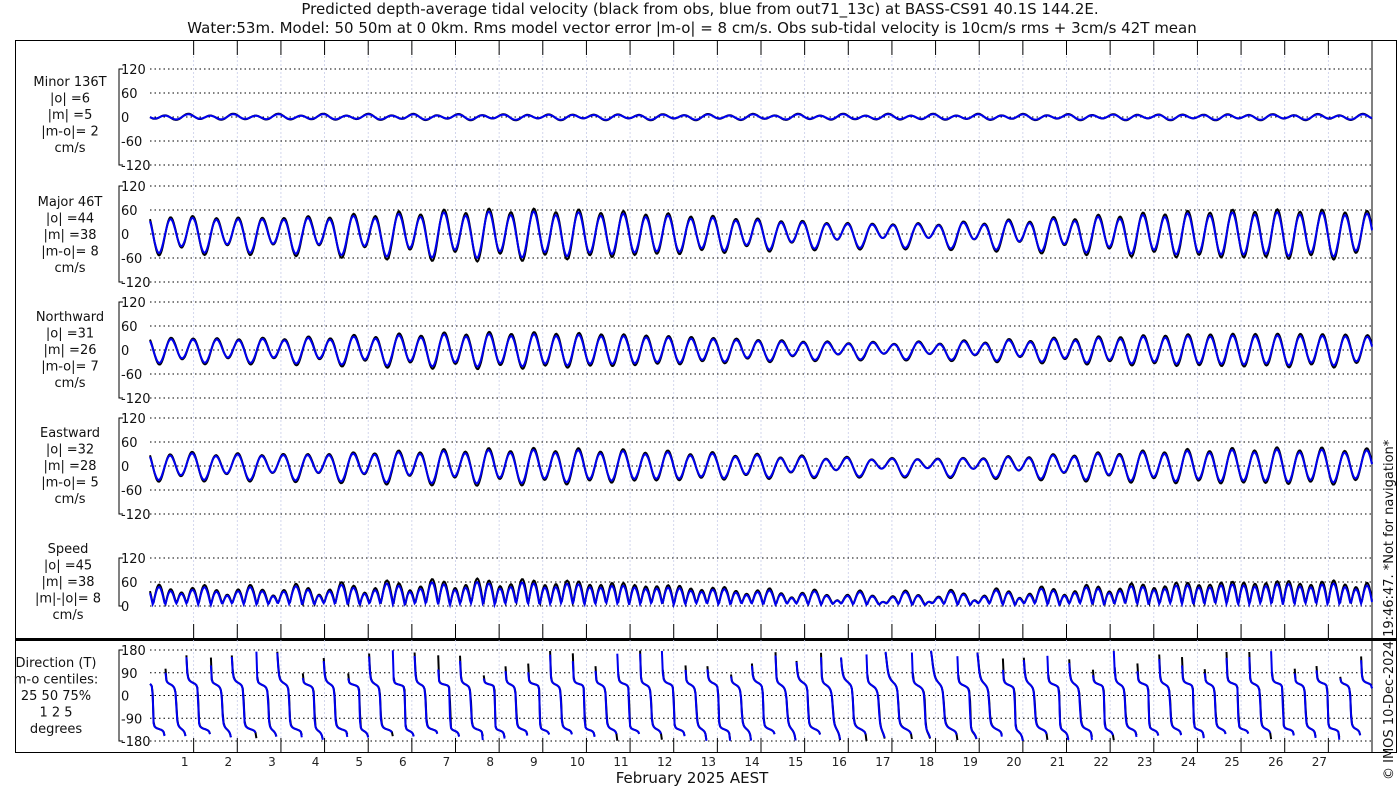  What do you see at coordinates (70, 99) in the screenshot?
I see `panel-label-line: |o| =6` at bounding box center [70, 99].